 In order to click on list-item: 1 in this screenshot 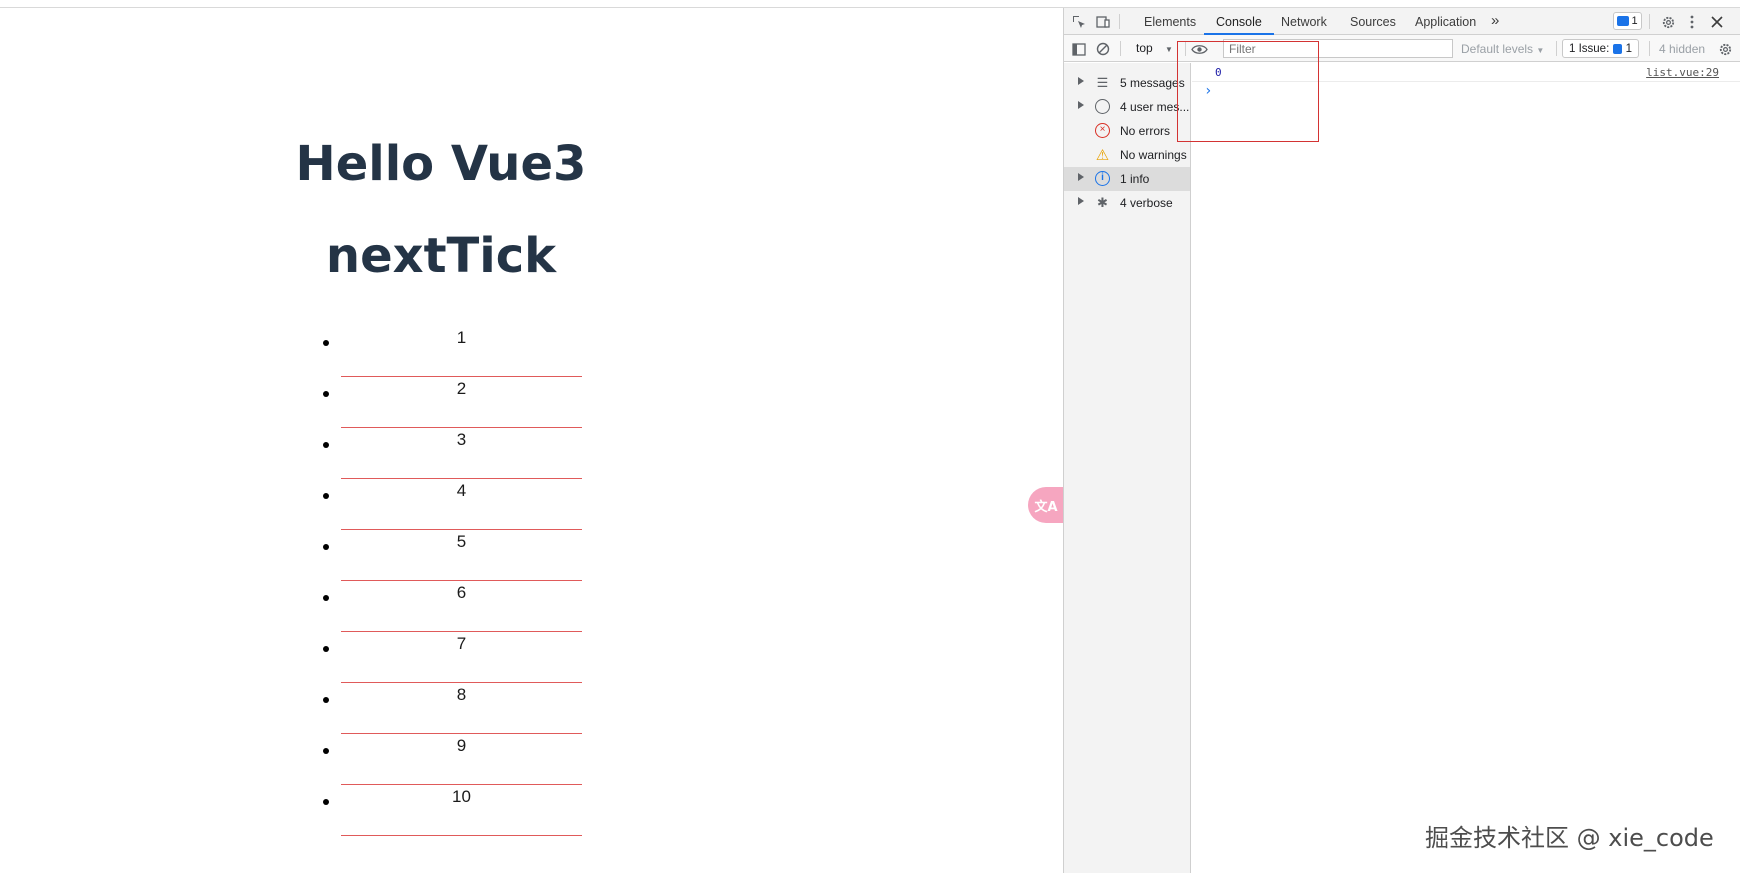, I will do `click(450, 351)`.